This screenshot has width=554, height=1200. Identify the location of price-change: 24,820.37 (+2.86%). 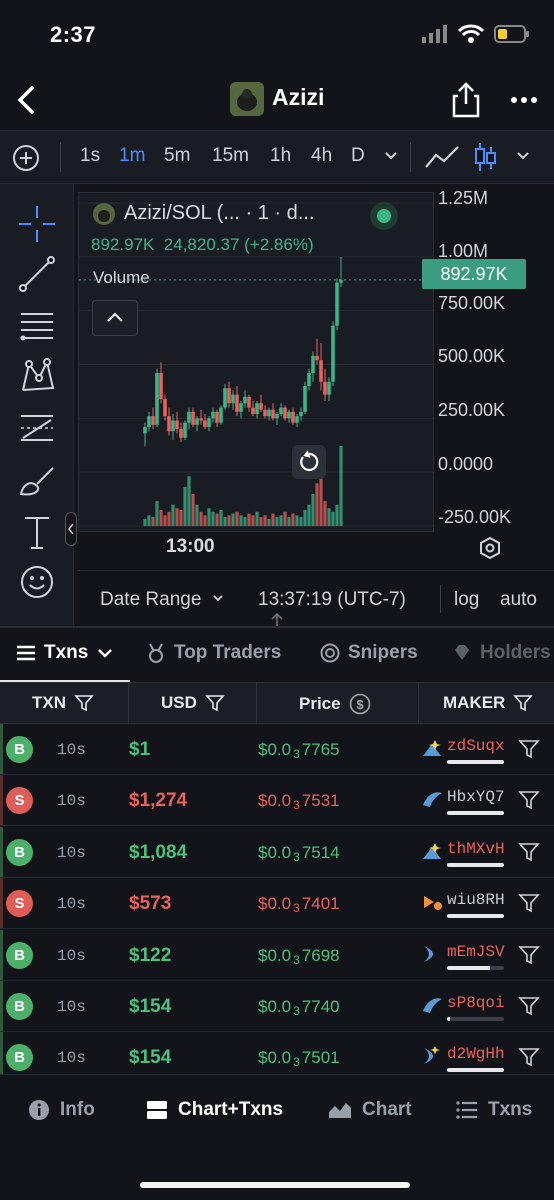
(238, 244).